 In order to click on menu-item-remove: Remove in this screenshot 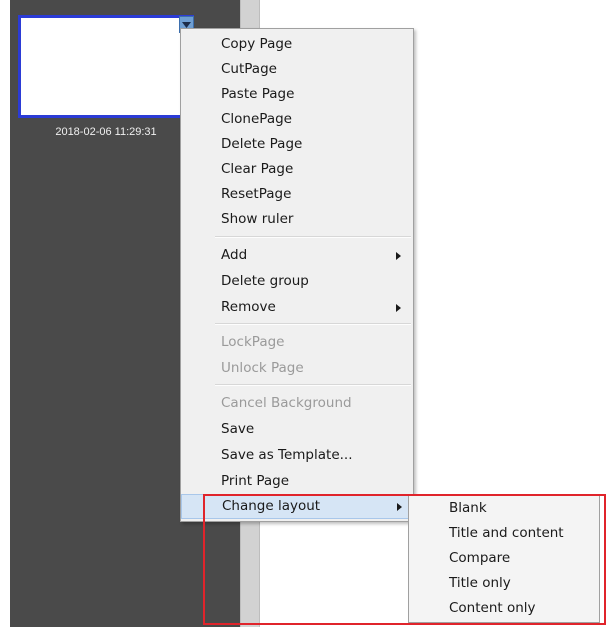, I will do `click(297, 307)`.